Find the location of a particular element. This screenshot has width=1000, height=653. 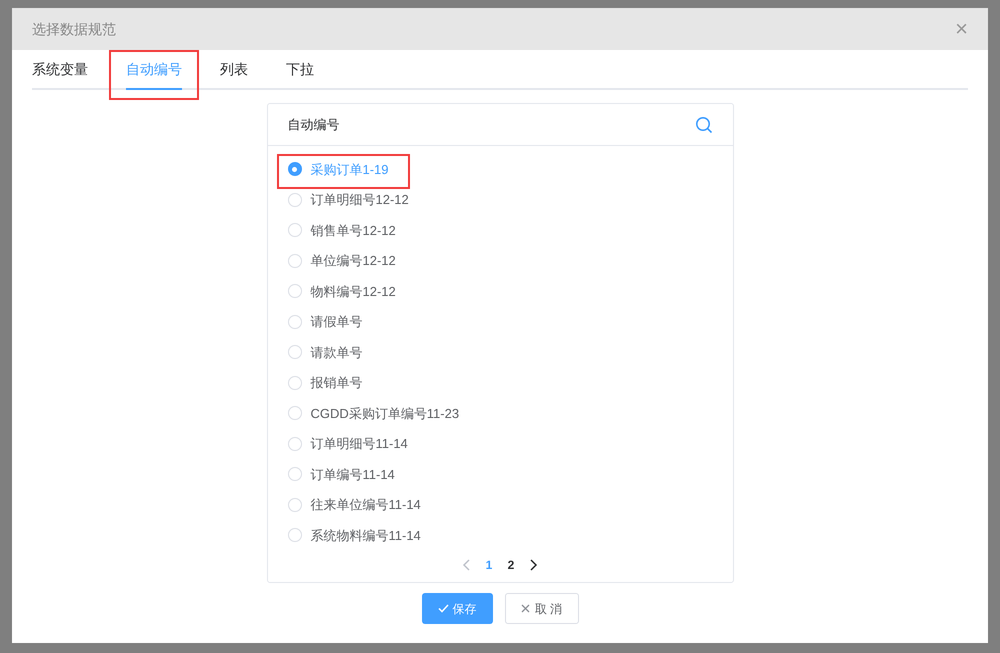

radio-item: 订单明细号12-12 is located at coordinates (343, 200).